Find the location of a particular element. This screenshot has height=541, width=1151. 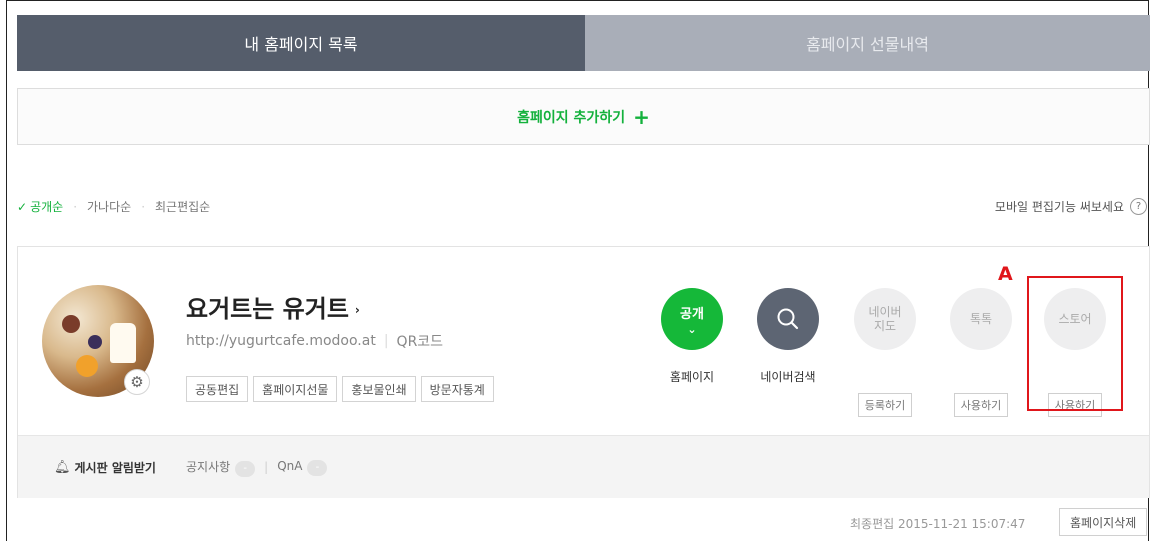

bell-icon: 🔔︎ is located at coordinates (62, 467).